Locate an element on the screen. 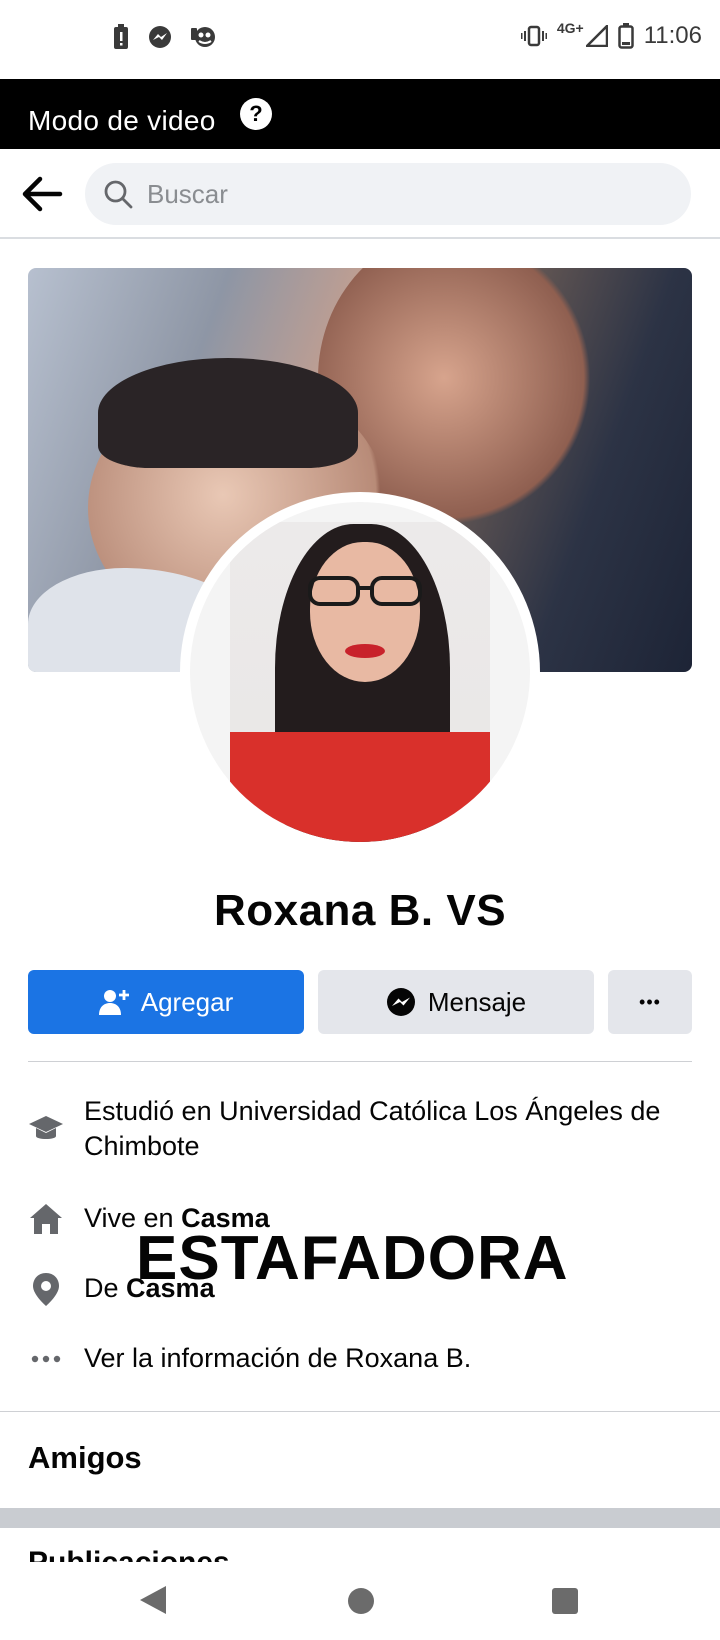  app-notification-icon is located at coordinates (203, 37).